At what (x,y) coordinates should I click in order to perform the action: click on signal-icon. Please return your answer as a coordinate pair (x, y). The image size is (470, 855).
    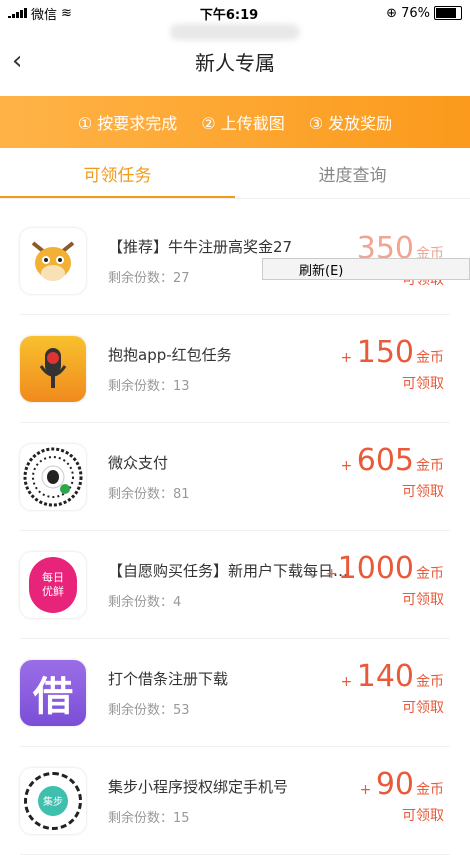
    Looking at the image, I should click on (17, 13).